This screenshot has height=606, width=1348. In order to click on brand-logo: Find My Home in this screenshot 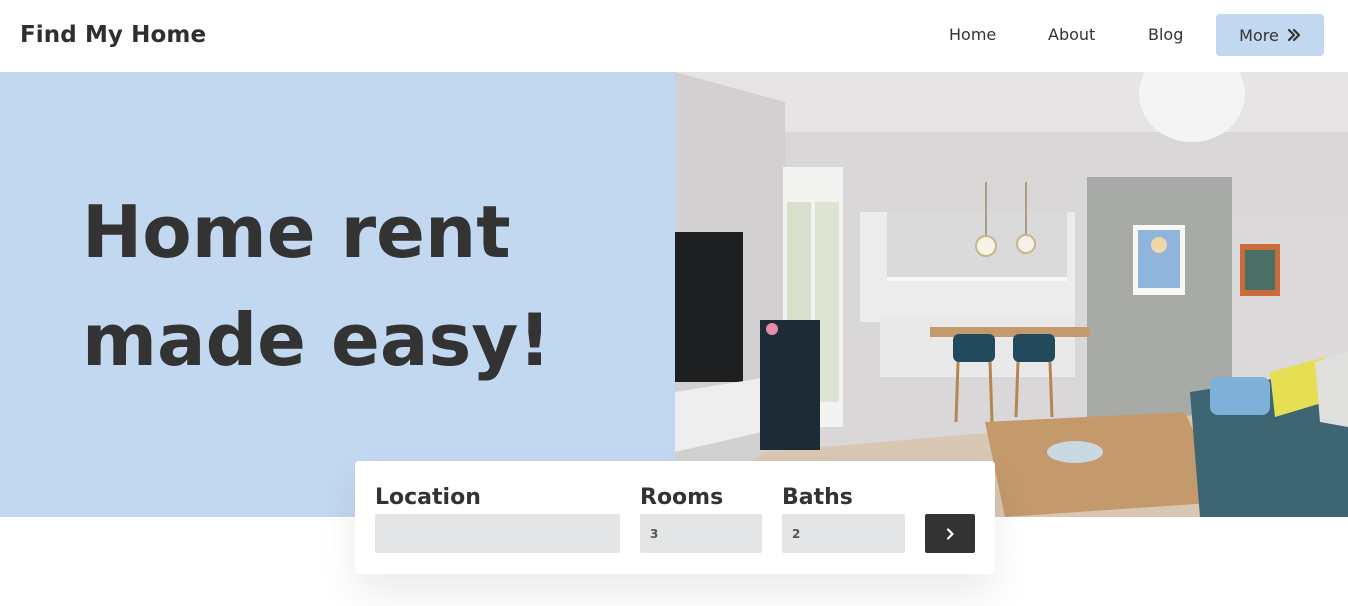, I will do `click(113, 35)`.